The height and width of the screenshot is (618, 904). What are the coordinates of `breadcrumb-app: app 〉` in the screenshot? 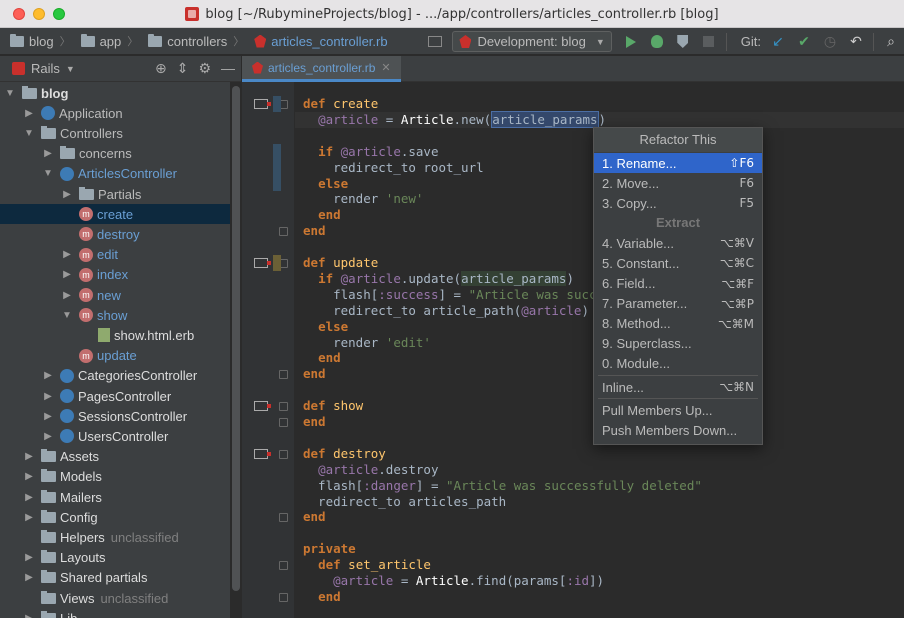 It's located at (109, 41).